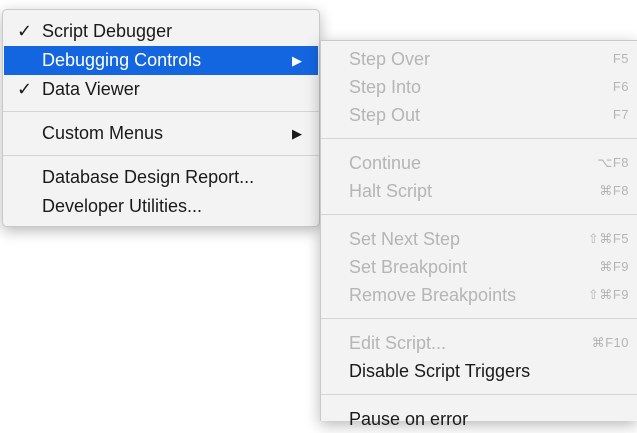 The width and height of the screenshot is (637, 433). Describe the element at coordinates (479, 163) in the screenshot. I see `menu-item-continue: Continue ⌥F8` at that location.